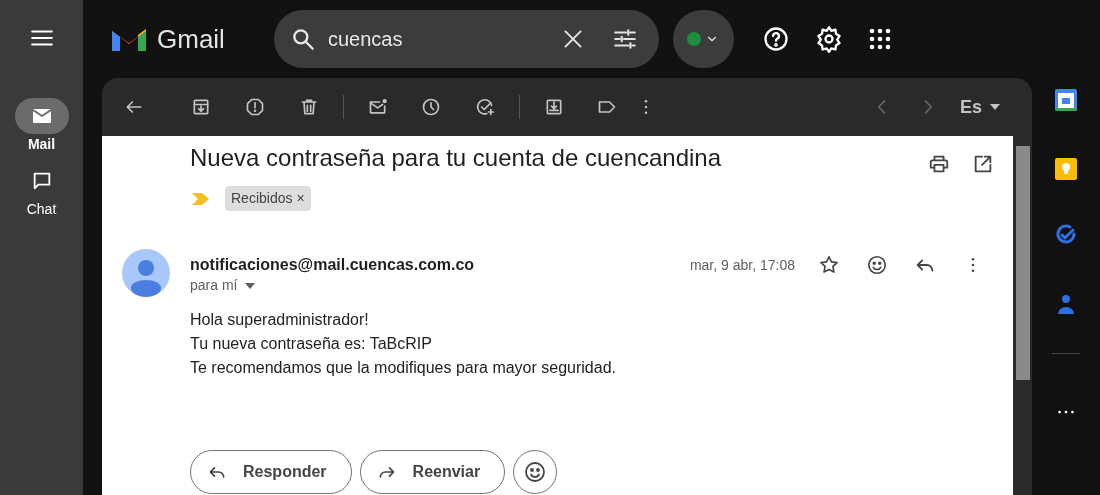  What do you see at coordinates (1066, 169) in the screenshot?
I see `lightbulb-icon` at bounding box center [1066, 169].